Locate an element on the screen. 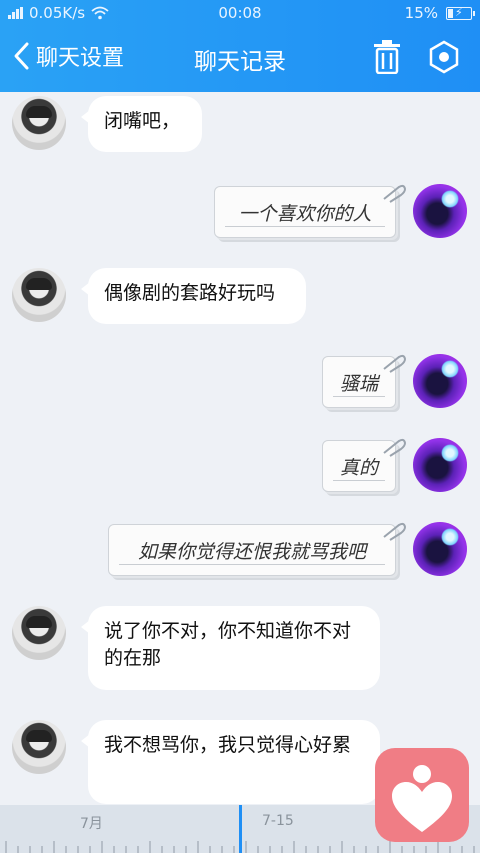 The height and width of the screenshot is (853, 480). message-text: 一个喜欢你的人 is located at coordinates (305, 213).